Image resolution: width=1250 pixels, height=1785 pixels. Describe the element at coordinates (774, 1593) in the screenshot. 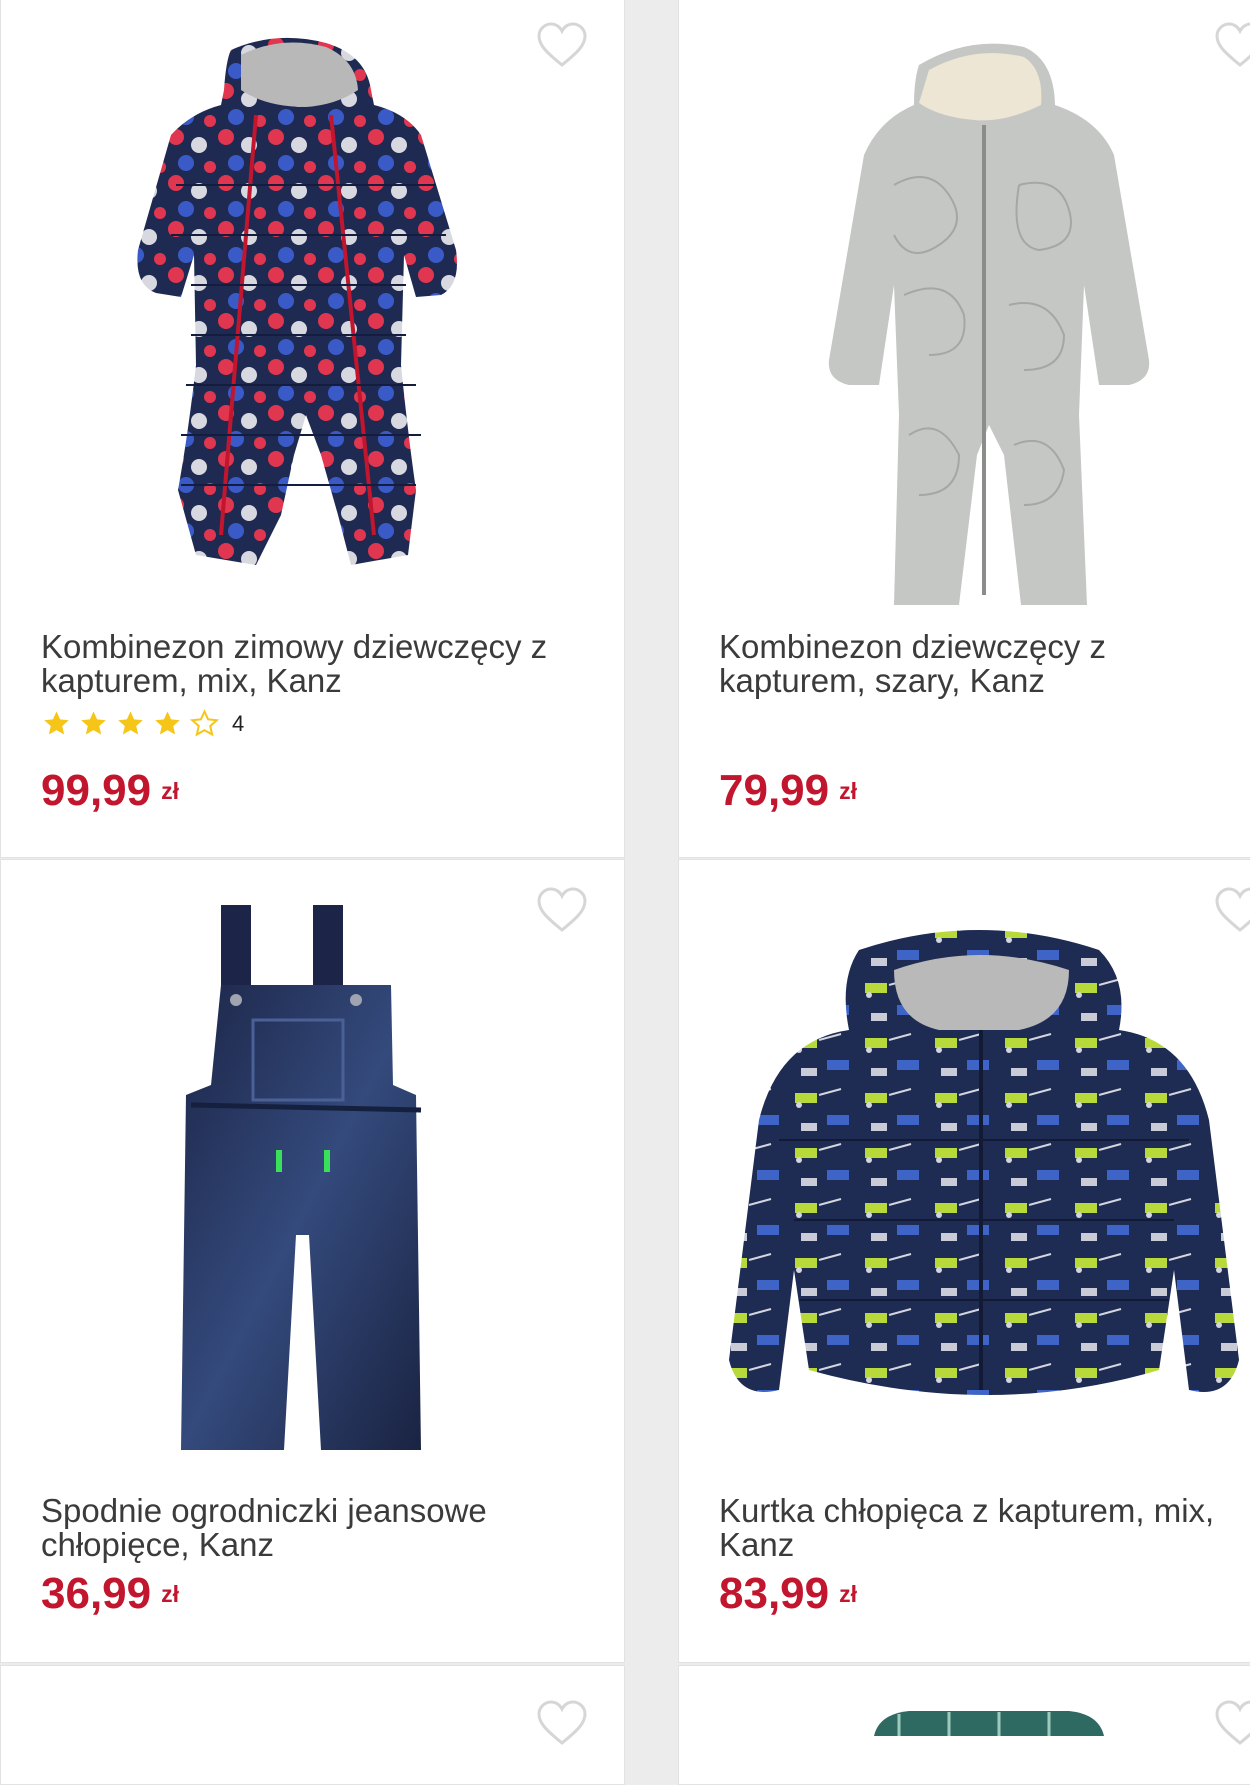

I see `price-value: 83,99` at that location.